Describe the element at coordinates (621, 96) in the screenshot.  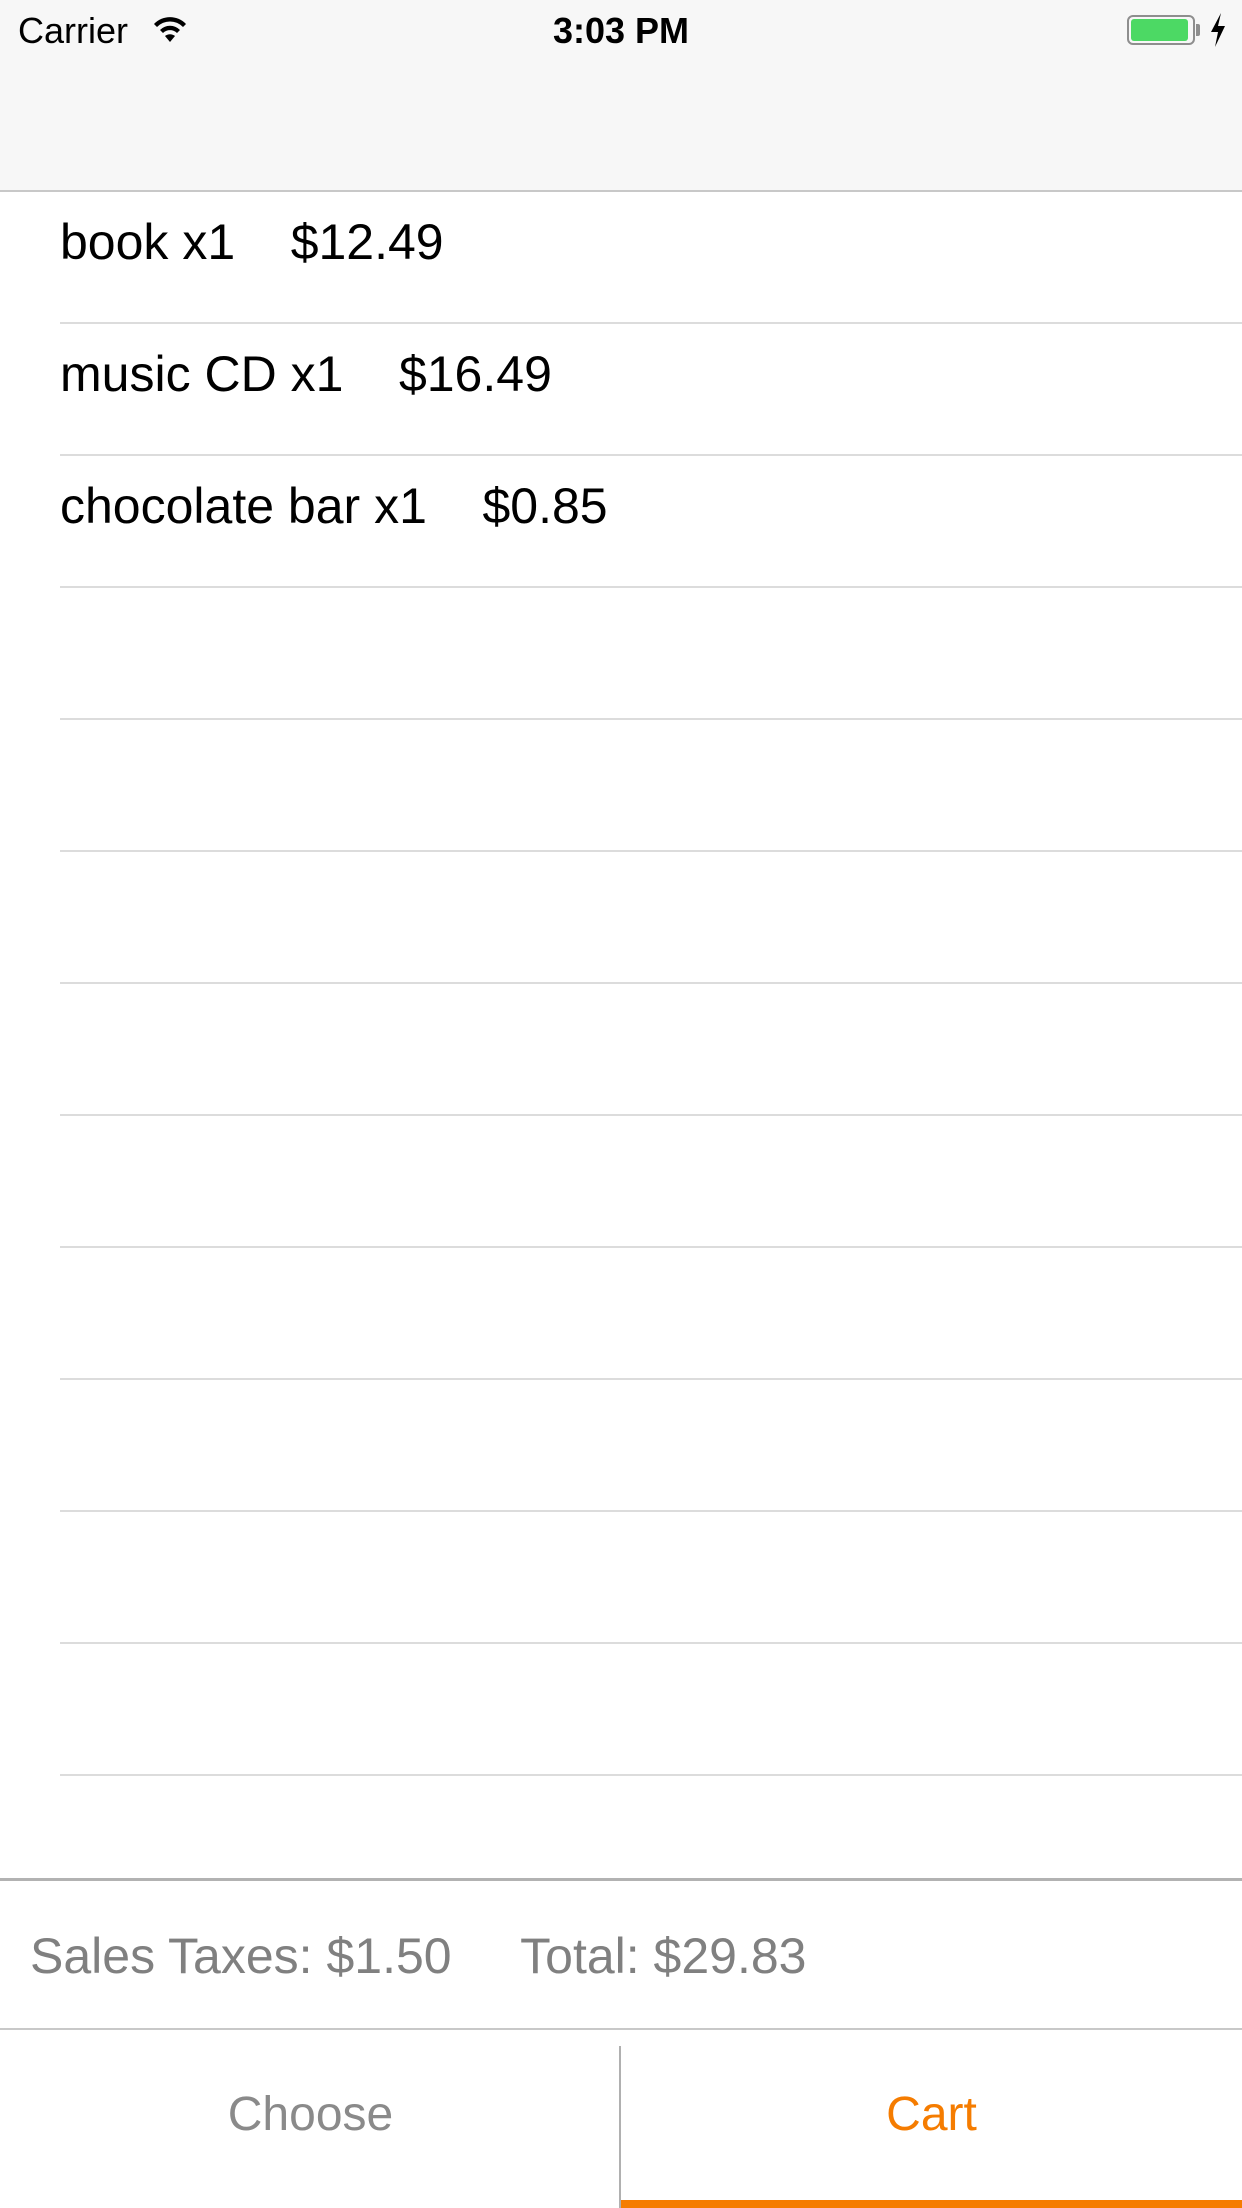
I see `status-and-navigation-bar: Carrier 3:03 PM` at that location.